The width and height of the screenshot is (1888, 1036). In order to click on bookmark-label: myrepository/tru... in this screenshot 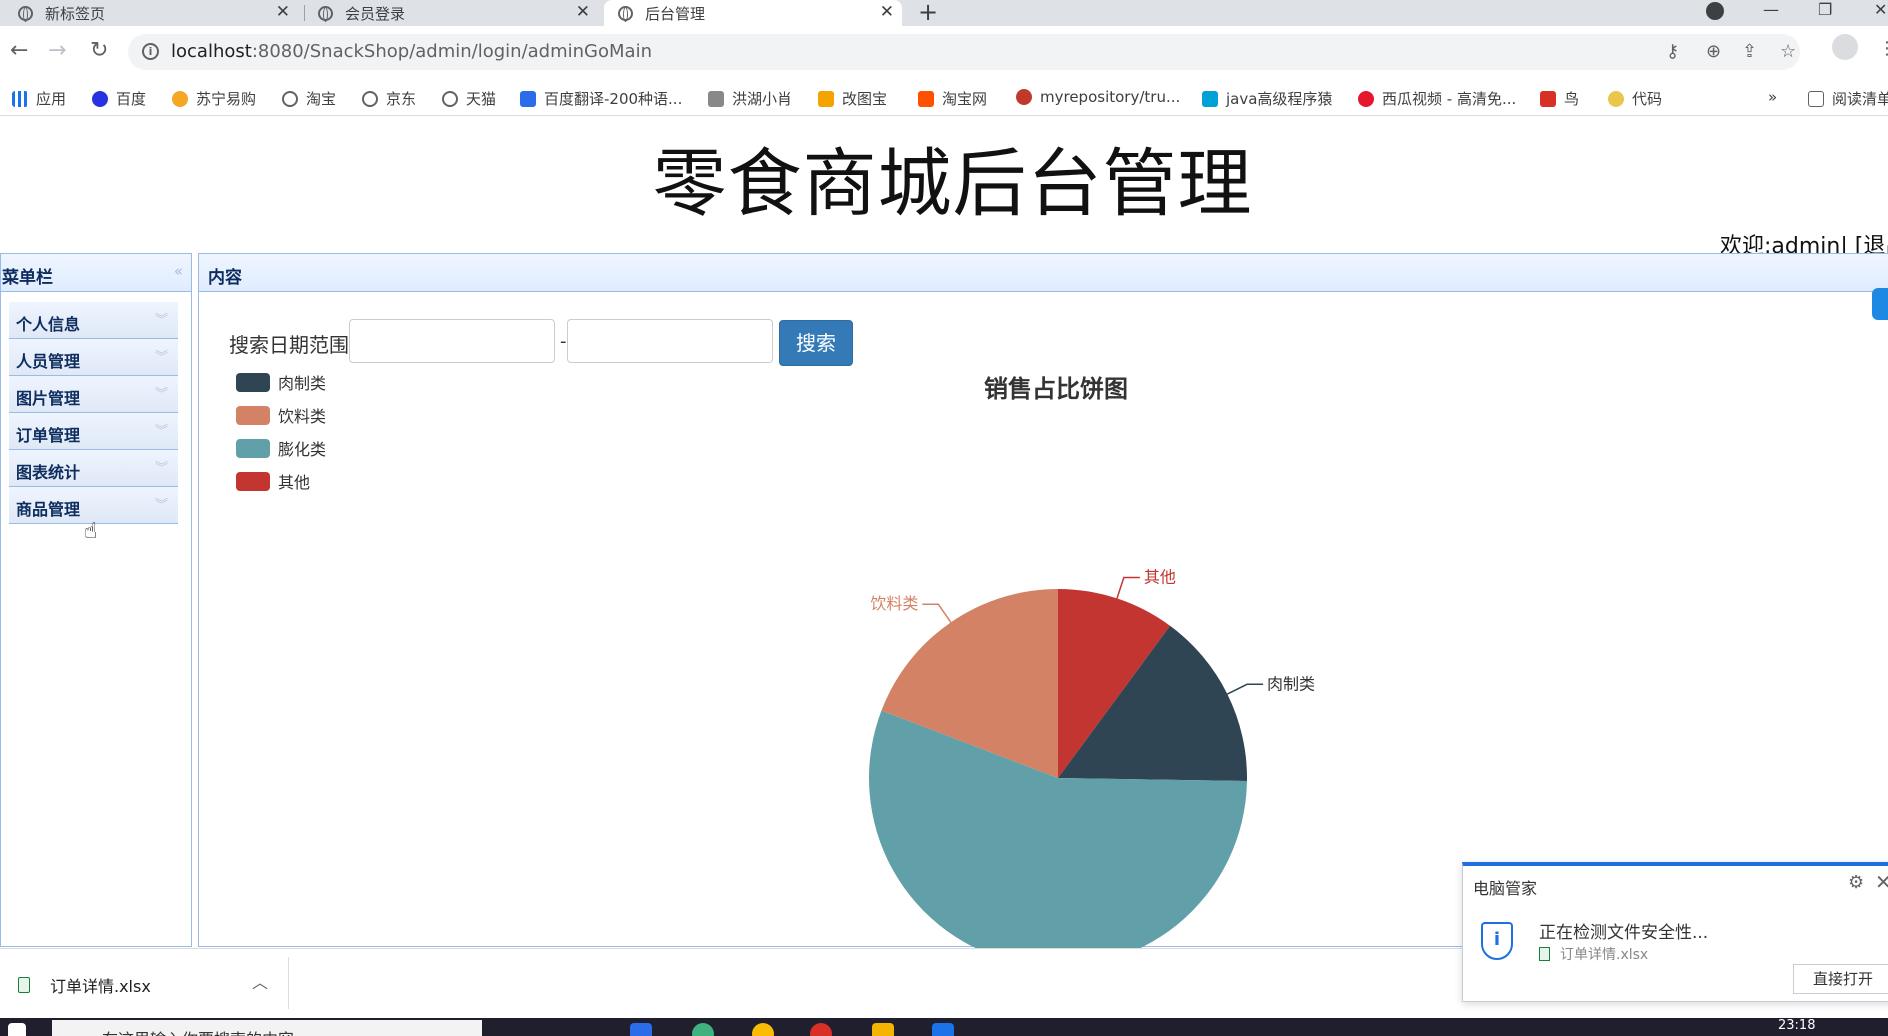, I will do `click(1110, 97)`.